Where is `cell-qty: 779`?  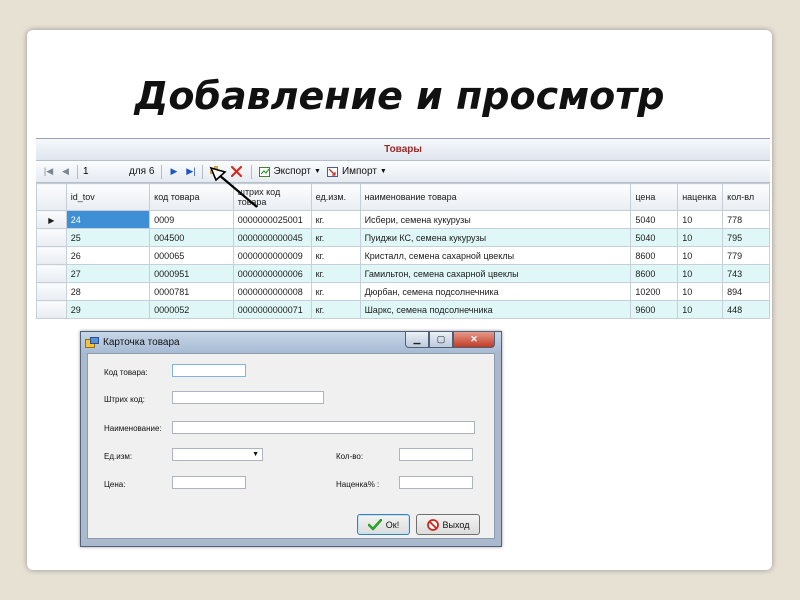 cell-qty: 779 is located at coordinates (746, 255).